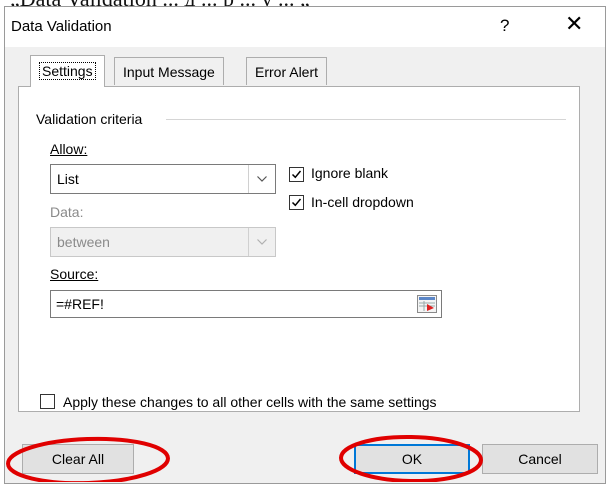 The width and height of the screenshot is (608, 484). I want to click on tab-settings: Settings, so click(67, 71).